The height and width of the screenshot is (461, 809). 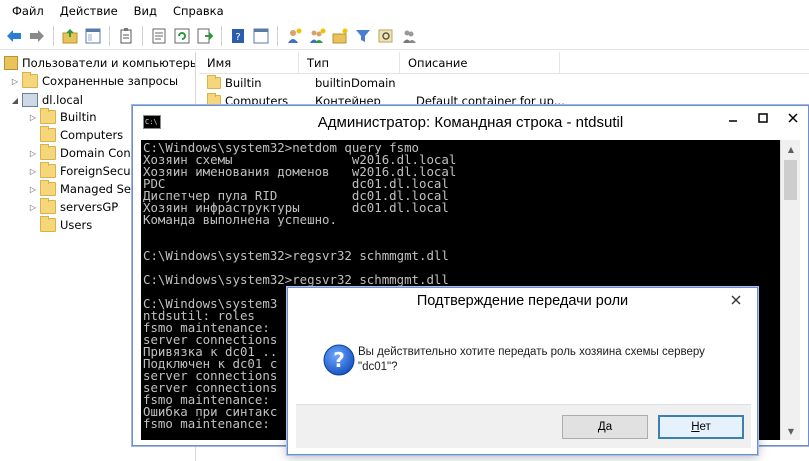 I want to click on help-icon: ?, so click(x=238, y=36).